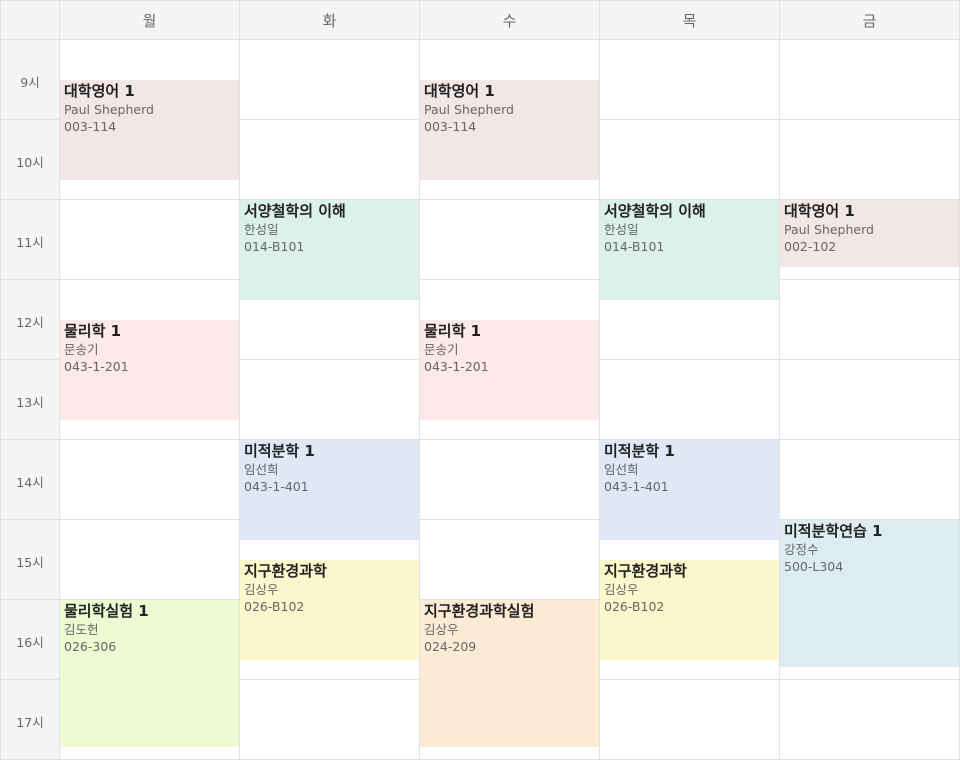  Describe the element at coordinates (30, 560) in the screenshot. I see `time-label: 15시` at that location.